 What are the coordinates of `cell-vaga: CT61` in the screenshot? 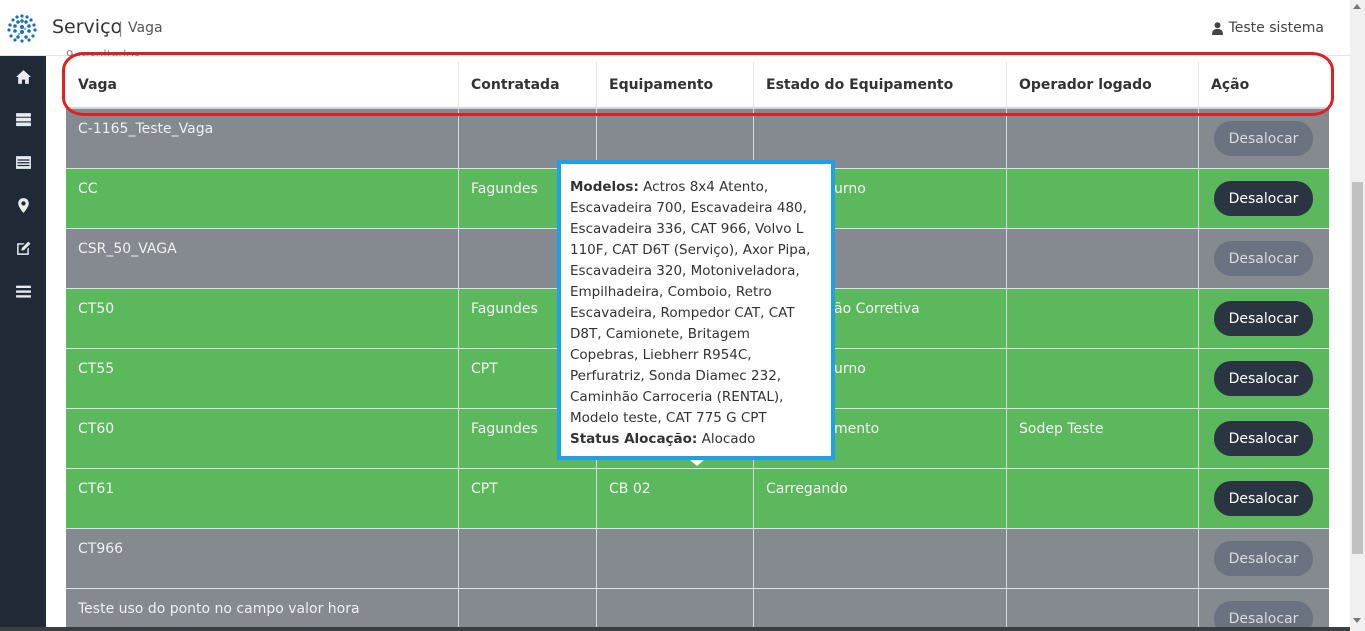 It's located at (262, 499).